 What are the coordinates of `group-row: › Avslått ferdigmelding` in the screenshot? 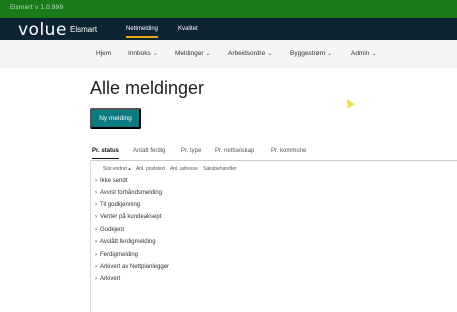 It's located at (125, 242).